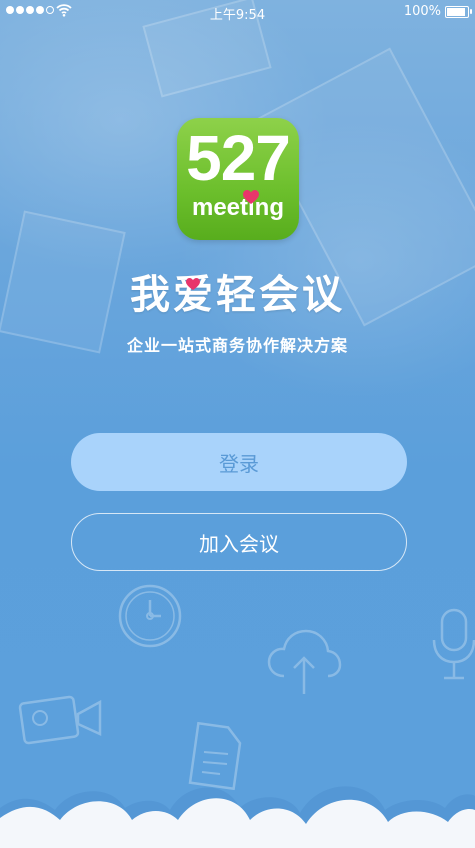 Image resolution: width=475 pixels, height=848 pixels. I want to click on status-bar: 上午9:54 100%, so click(237, 12).